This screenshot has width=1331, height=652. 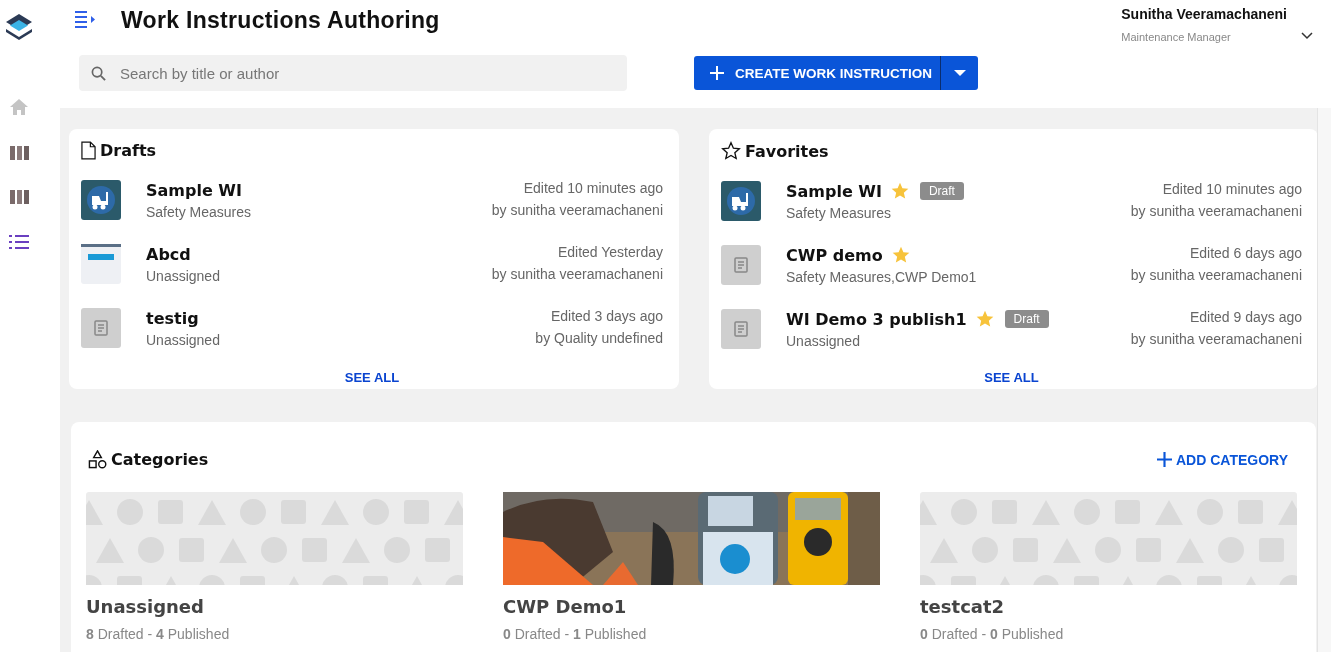 What do you see at coordinates (88, 150) in the screenshot?
I see `document-outline-icon` at bounding box center [88, 150].